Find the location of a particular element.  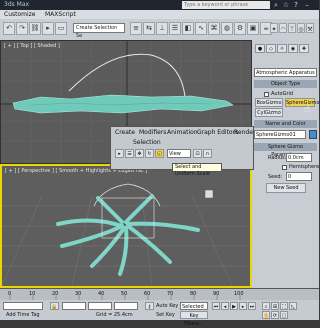

menu-bar: Customize MAXScript is located at coordinates (159, 14).